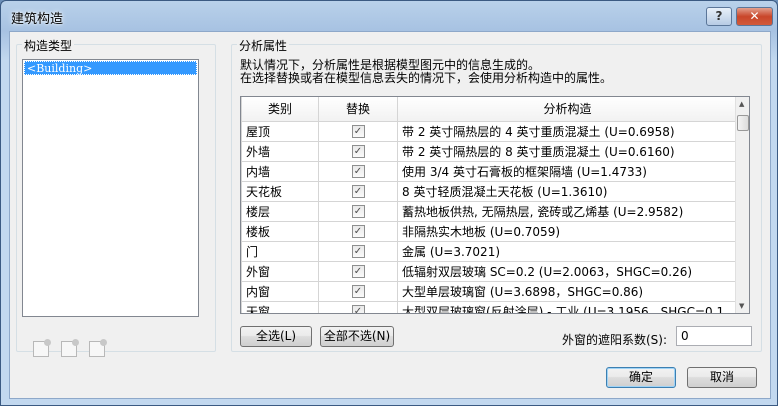 This screenshot has width=778, height=406. I want to click on row-category: 天窗, so click(280, 306).